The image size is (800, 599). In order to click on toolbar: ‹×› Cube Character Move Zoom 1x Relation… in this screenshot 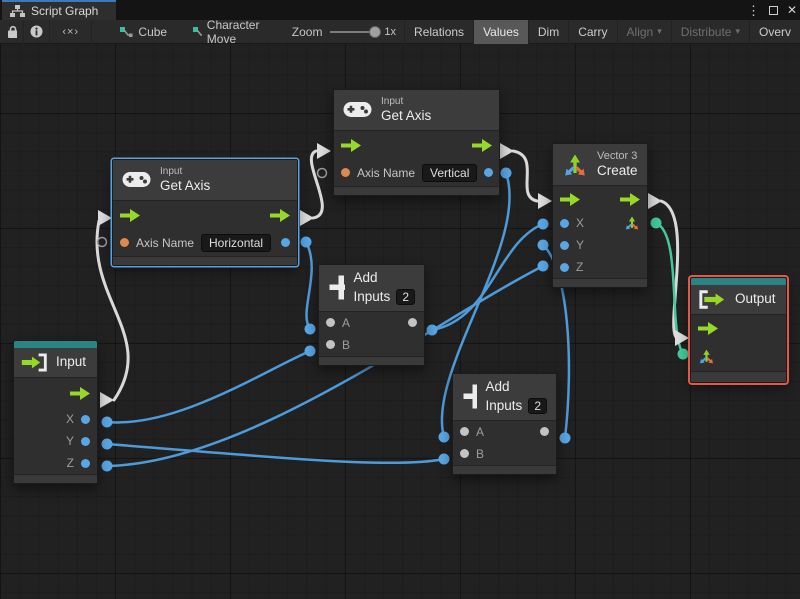, I will do `click(400, 32)`.